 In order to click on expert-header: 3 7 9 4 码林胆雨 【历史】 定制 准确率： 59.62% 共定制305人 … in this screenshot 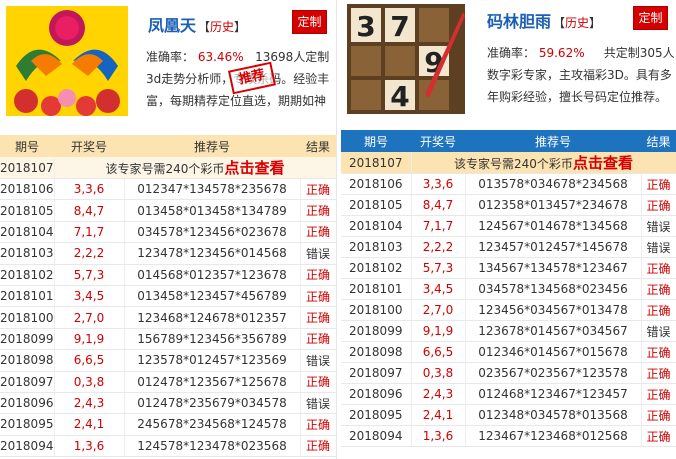, I will do `click(508, 65)`.